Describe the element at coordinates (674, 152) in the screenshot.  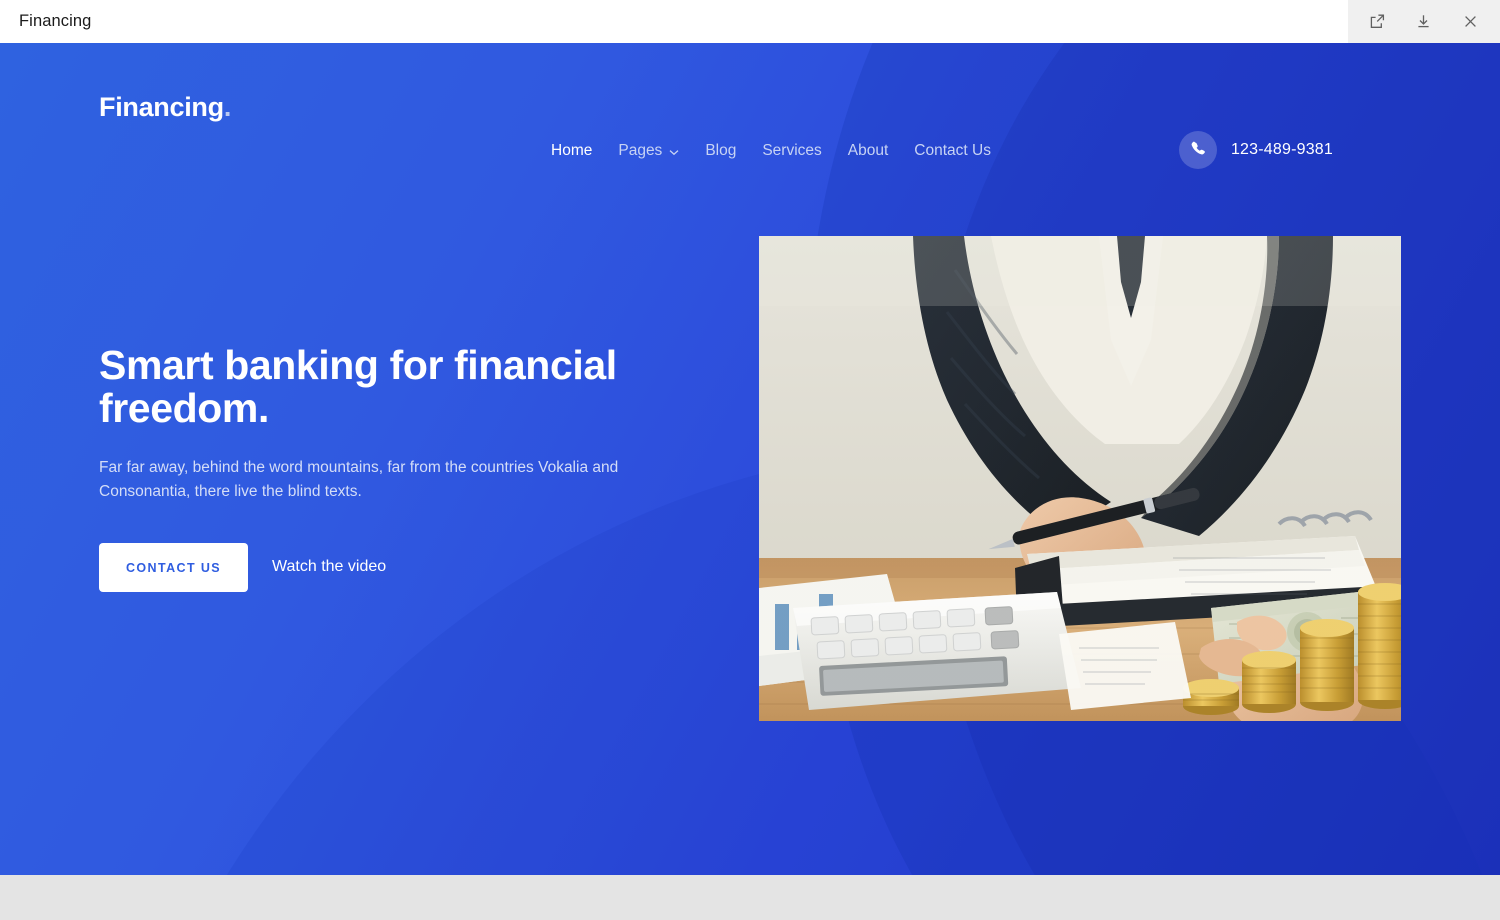
I see `chevron-down-icon` at that location.